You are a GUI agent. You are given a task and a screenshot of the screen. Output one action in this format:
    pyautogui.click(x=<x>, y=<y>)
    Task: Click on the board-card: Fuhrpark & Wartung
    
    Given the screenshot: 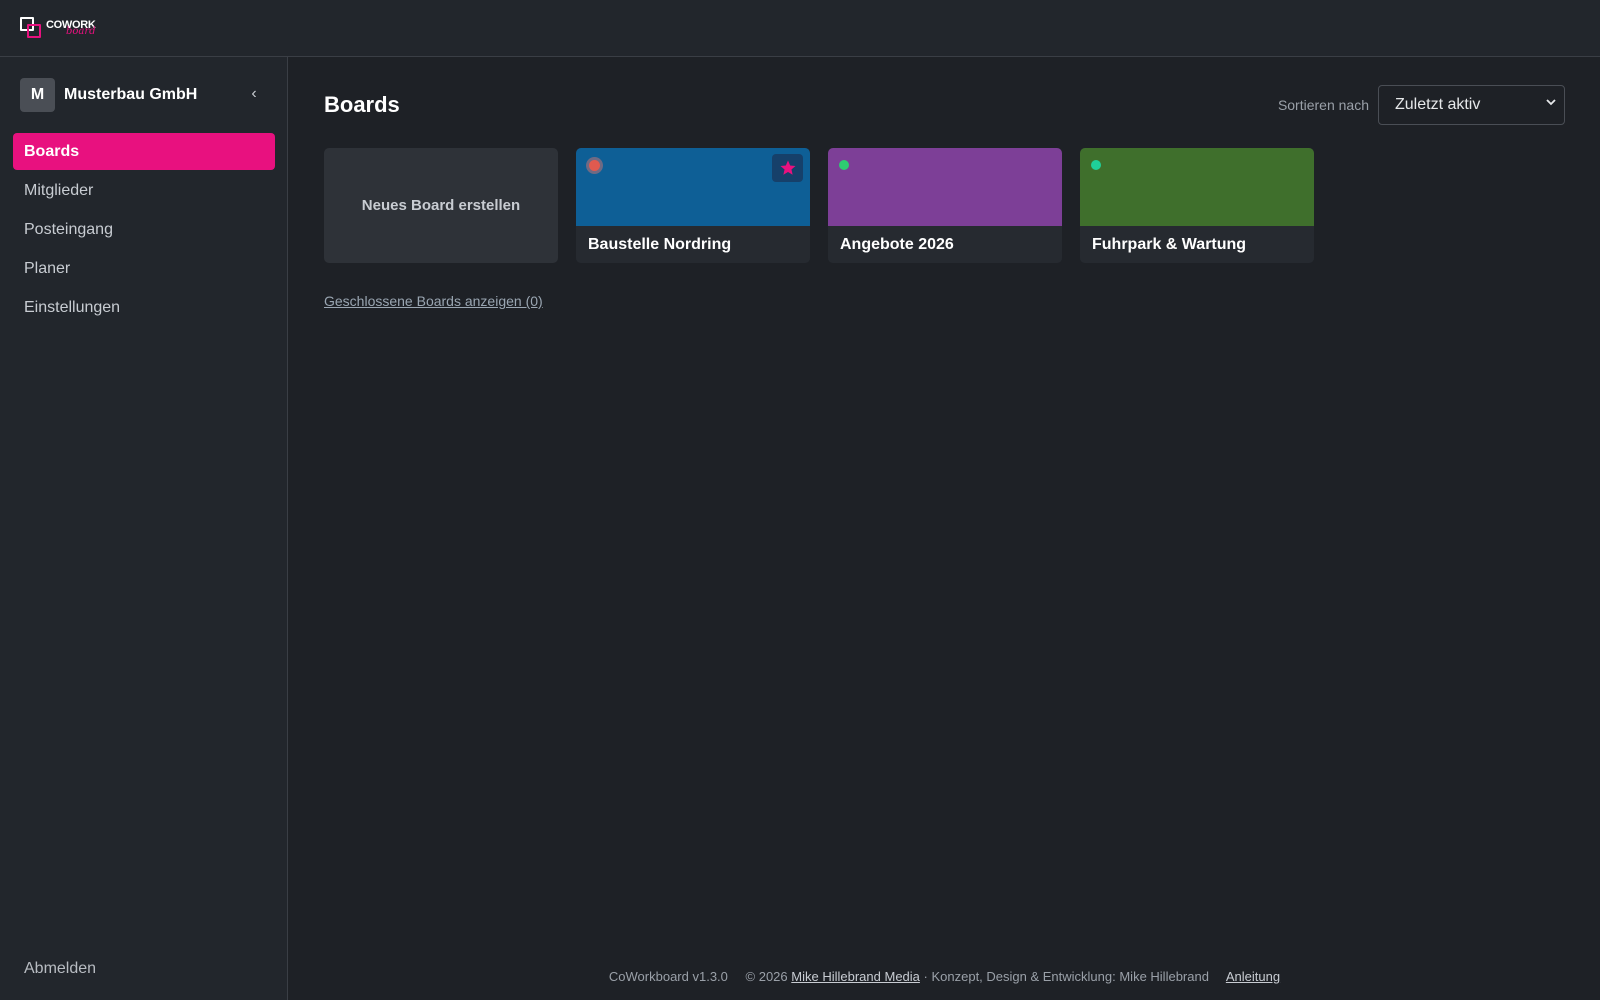 What is the action you would take?
    pyautogui.click(x=1197, y=205)
    